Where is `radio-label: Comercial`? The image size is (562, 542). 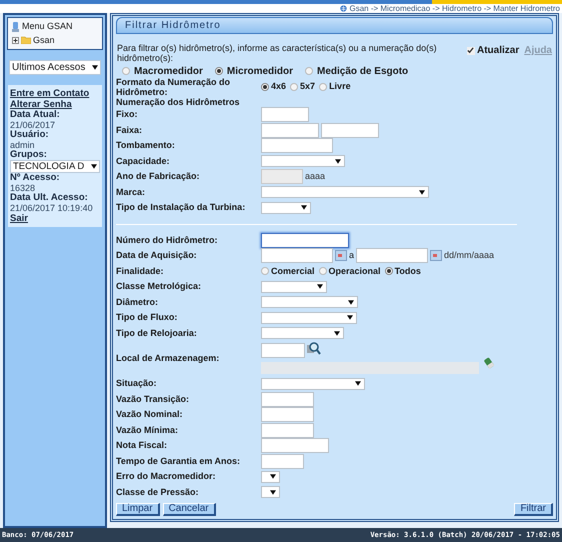
radio-label: Comercial is located at coordinates (293, 271).